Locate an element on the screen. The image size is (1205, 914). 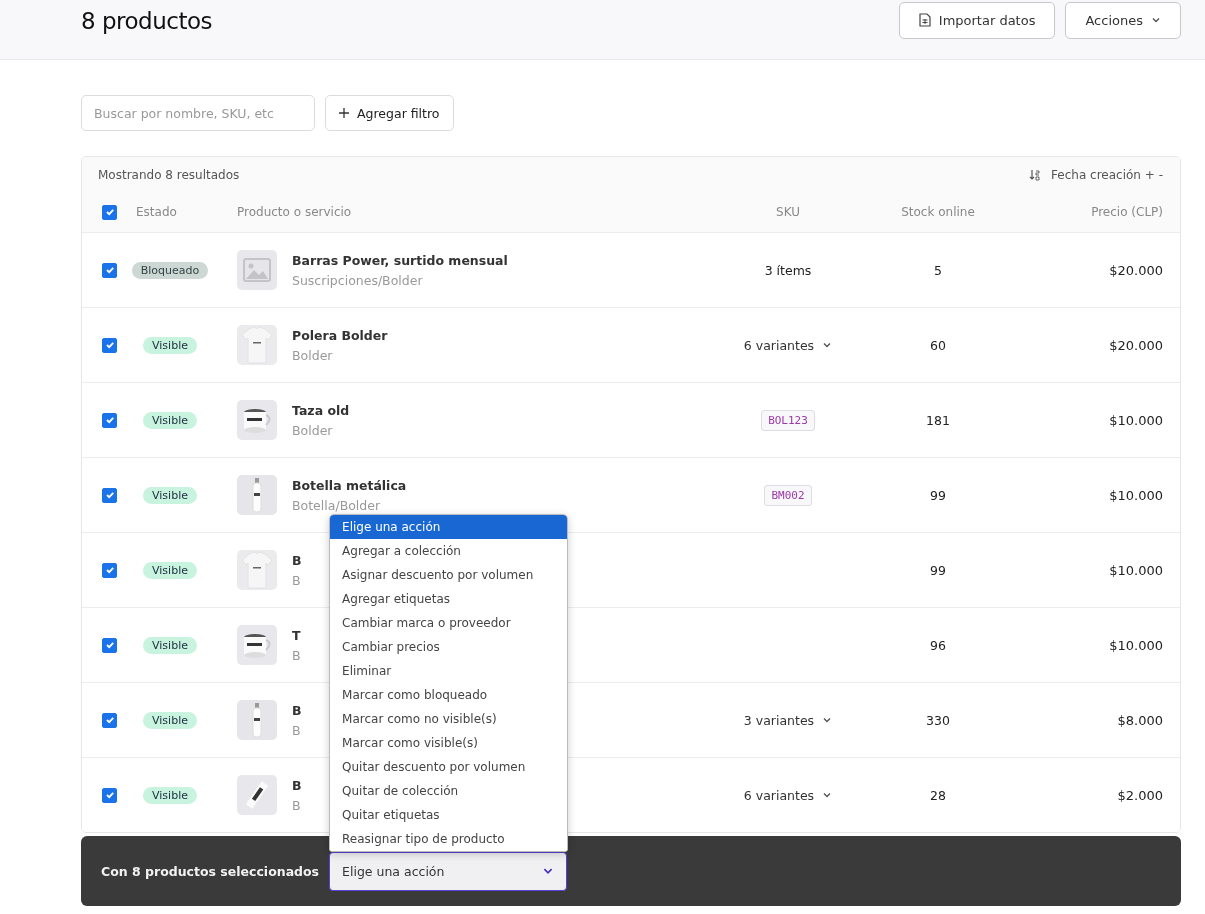
stock-value: 181 is located at coordinates (938, 420).